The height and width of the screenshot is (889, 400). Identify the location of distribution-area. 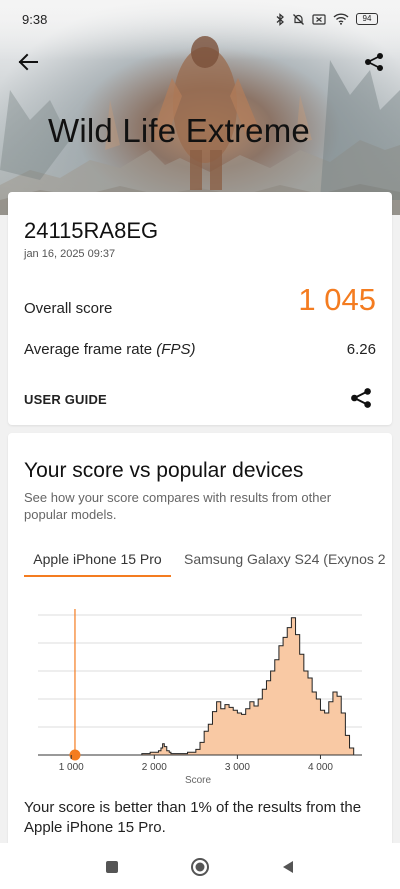
(196, 686).